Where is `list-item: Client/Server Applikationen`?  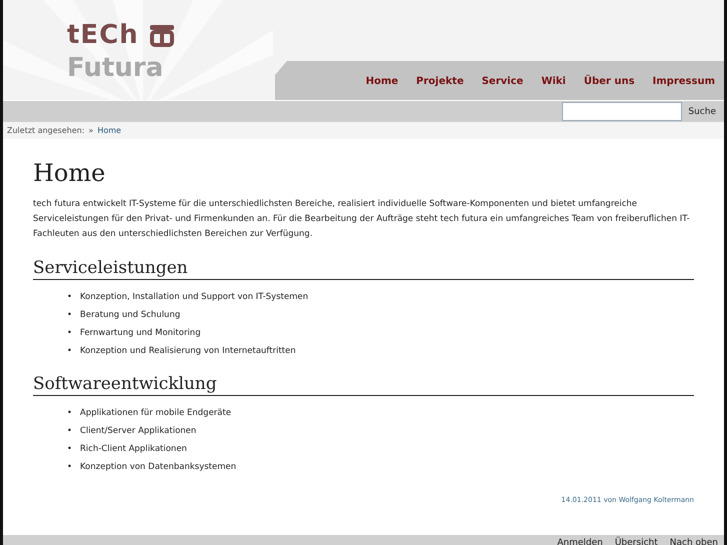
list-item: Client/Server Applikationen is located at coordinates (138, 431).